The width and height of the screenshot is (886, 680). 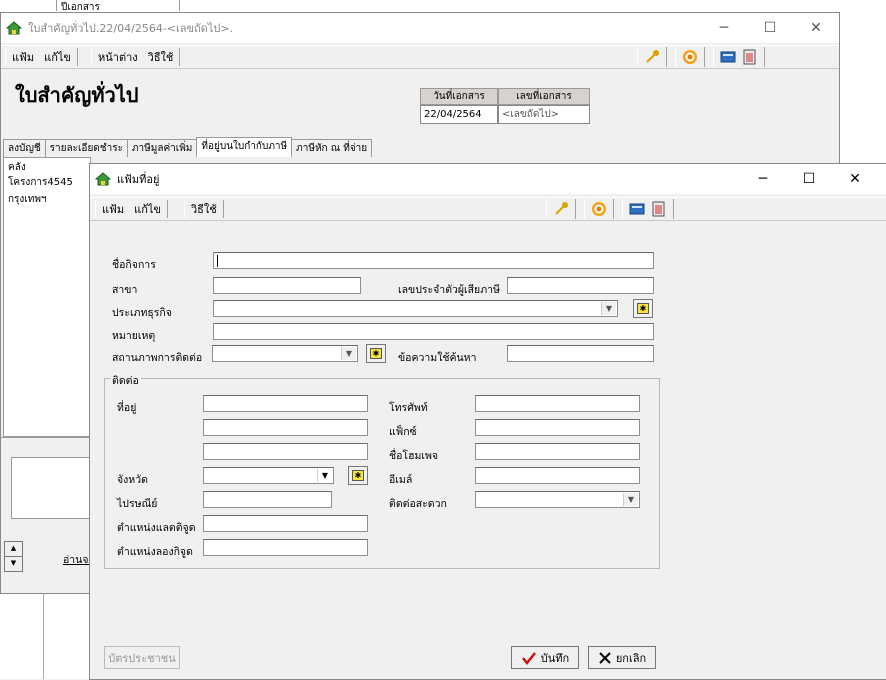 I want to click on address-line1-input, so click(x=285, y=403).